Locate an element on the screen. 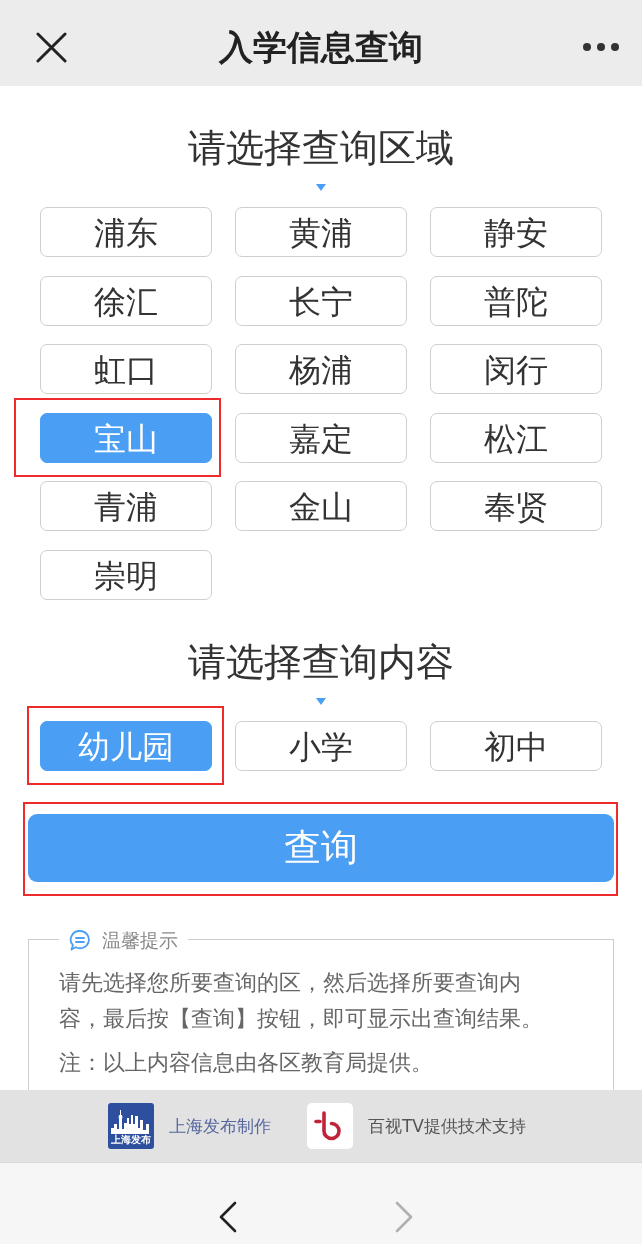 The image size is (642, 1244). district-button: 杨浦 is located at coordinates (321, 369).